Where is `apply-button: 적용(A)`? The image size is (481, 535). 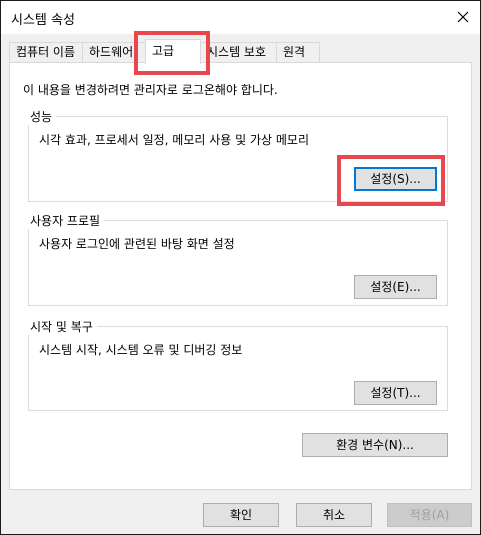 apply-button: 적용(A) is located at coordinates (429, 515).